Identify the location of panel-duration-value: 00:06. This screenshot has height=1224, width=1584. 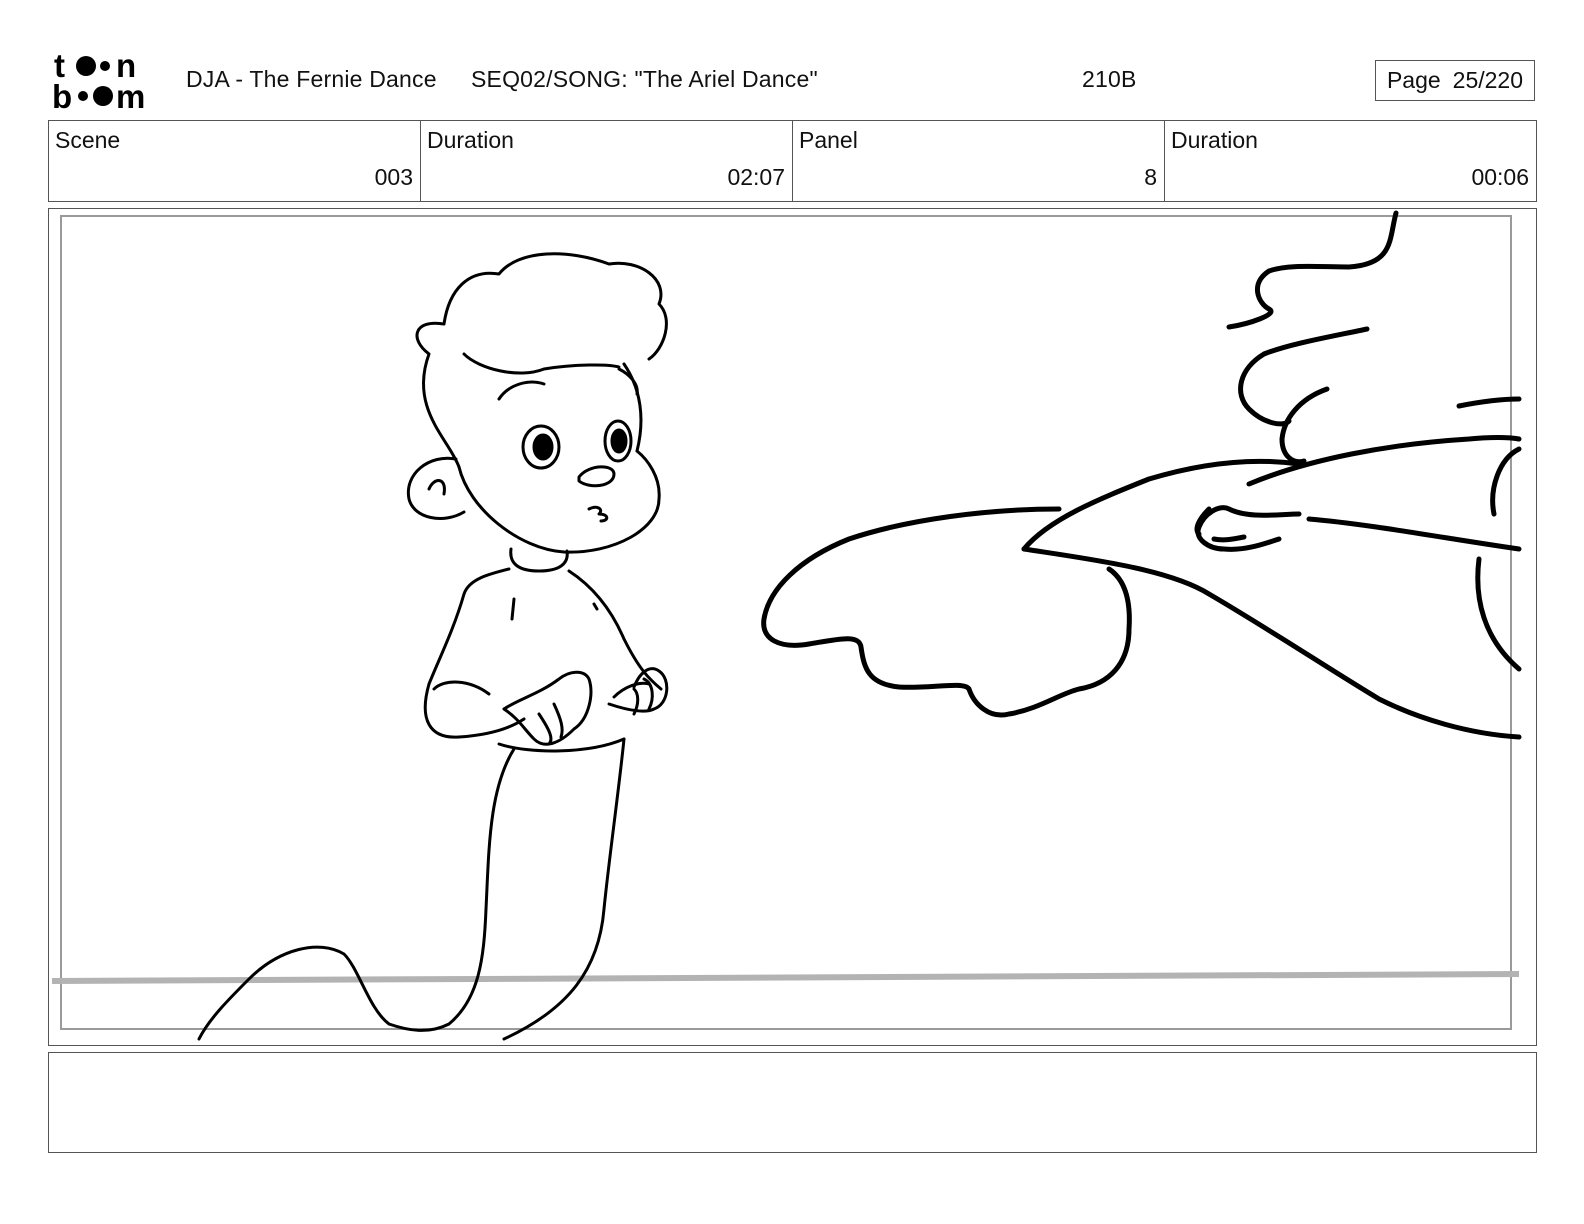
(1500, 177).